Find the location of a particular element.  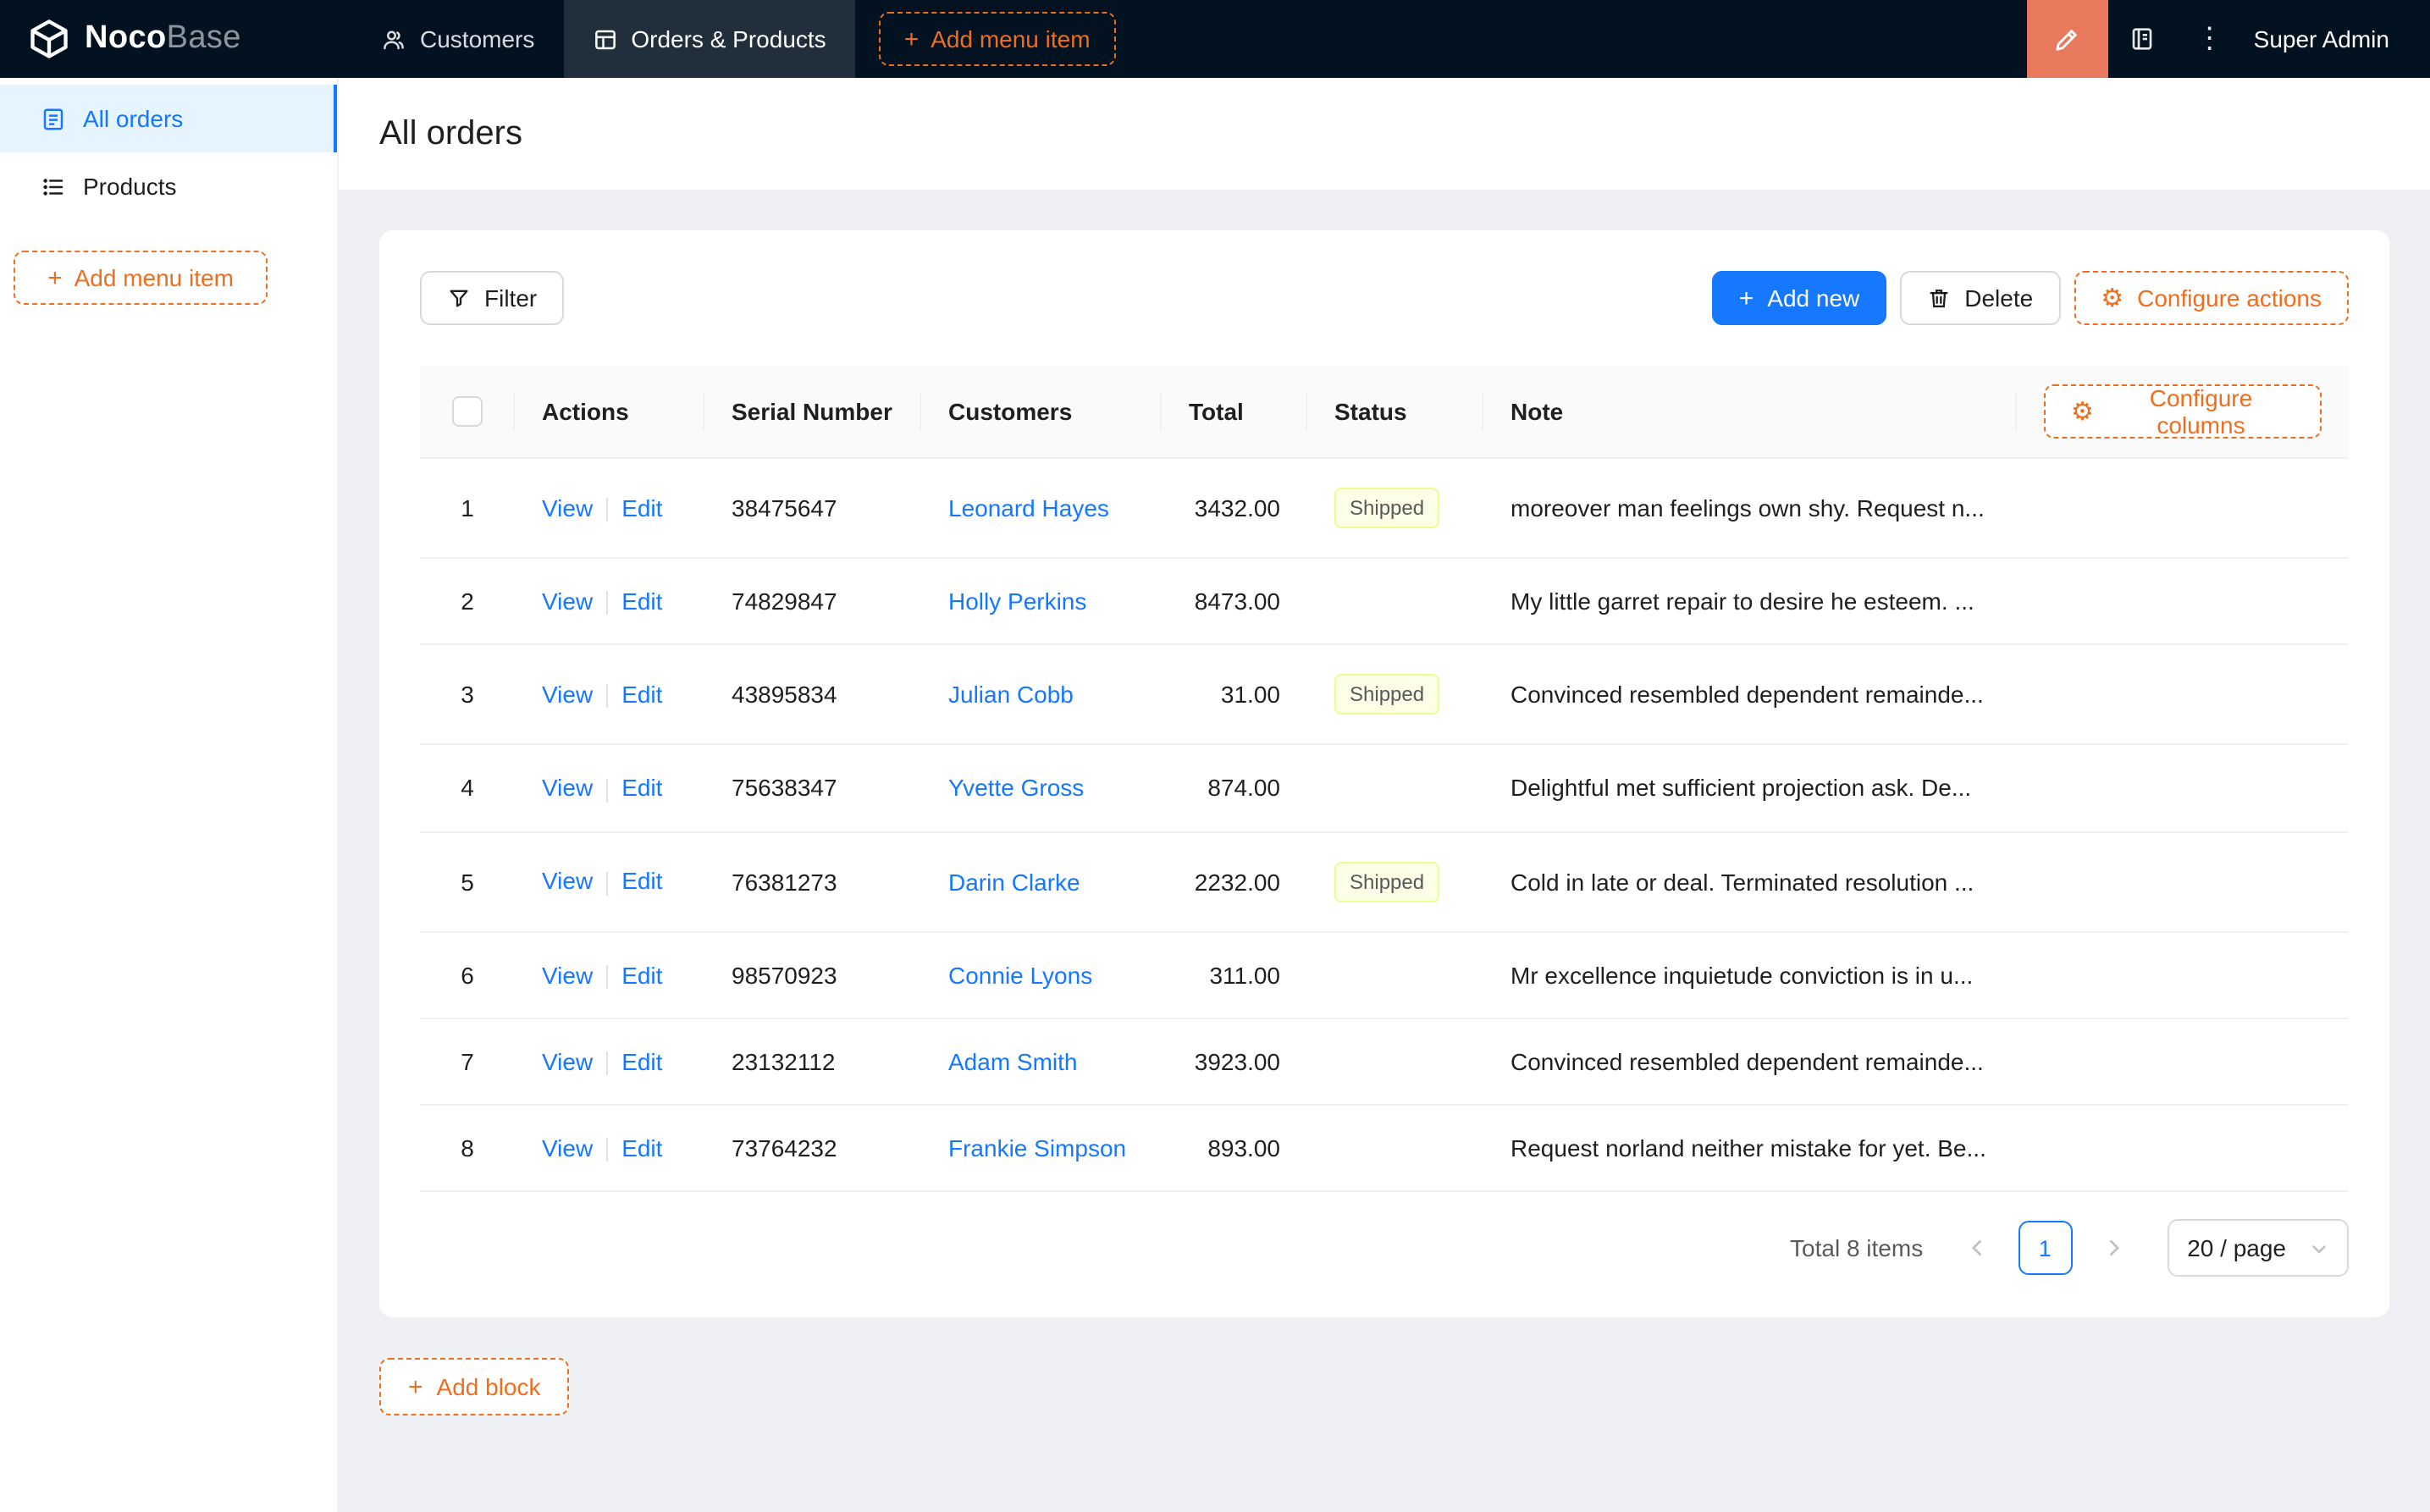

nocobase-logo: NocoBase is located at coordinates (176, 39).